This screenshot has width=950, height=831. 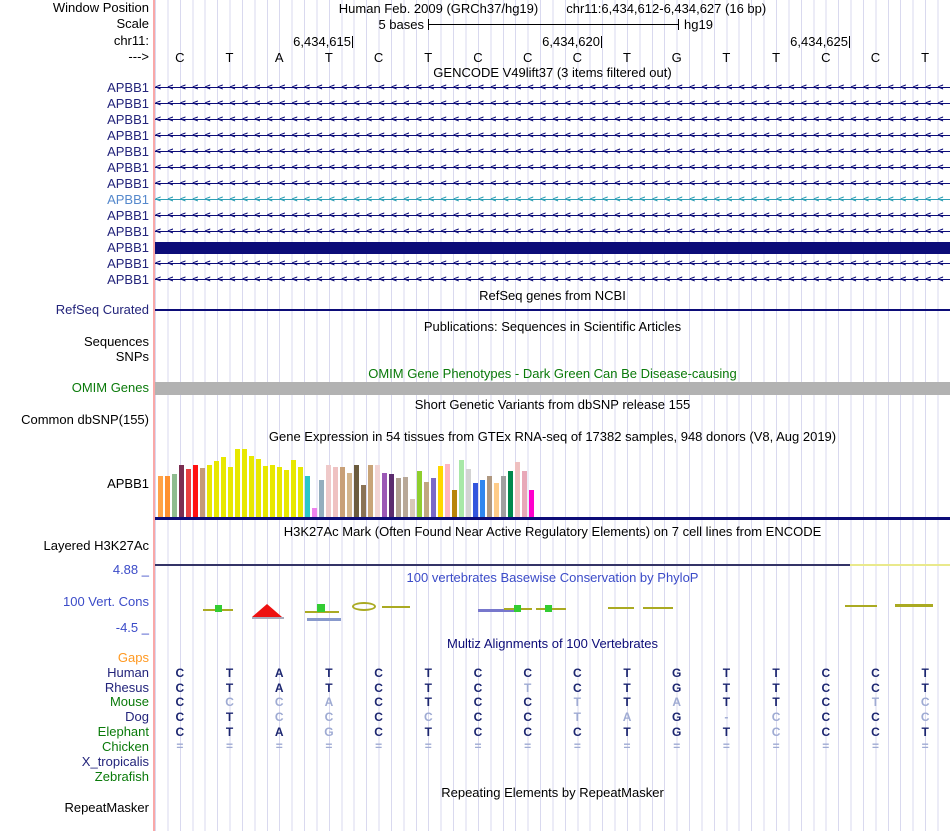 I want to click on gutter-label-strand: --->, so click(x=74, y=57).